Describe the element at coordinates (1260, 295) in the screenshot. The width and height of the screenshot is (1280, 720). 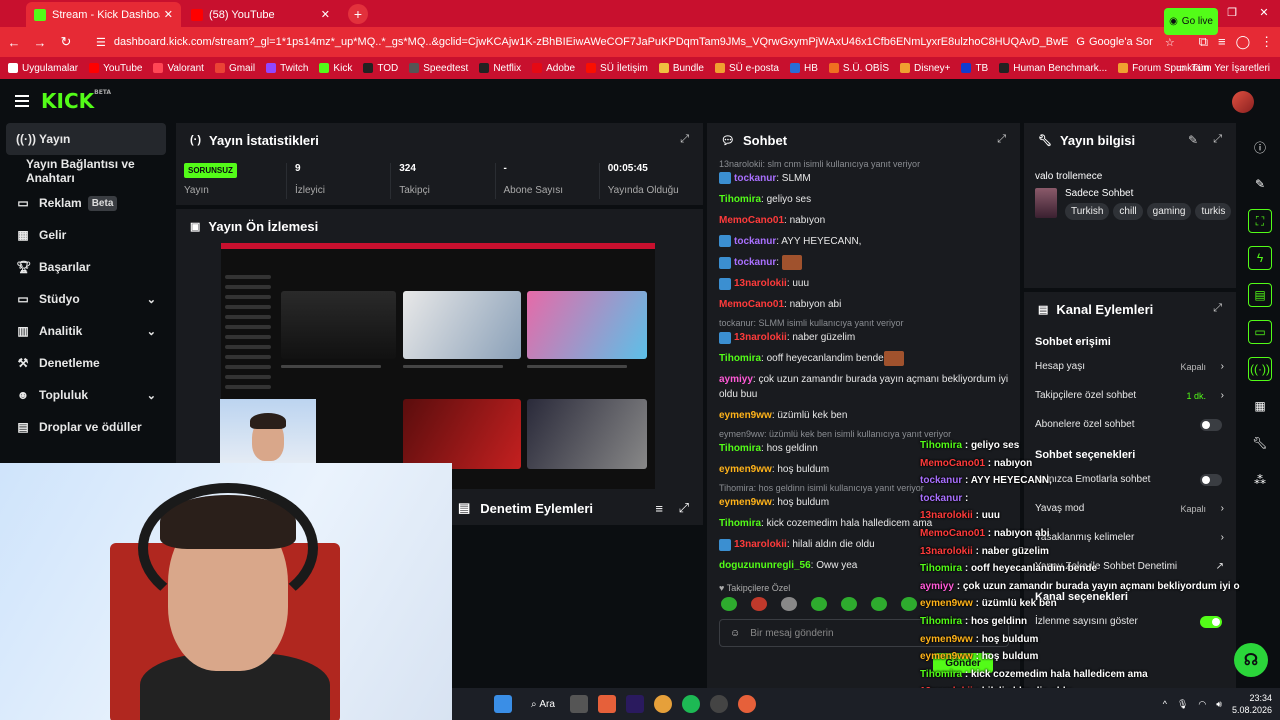
I see `document-icon: ▤` at that location.